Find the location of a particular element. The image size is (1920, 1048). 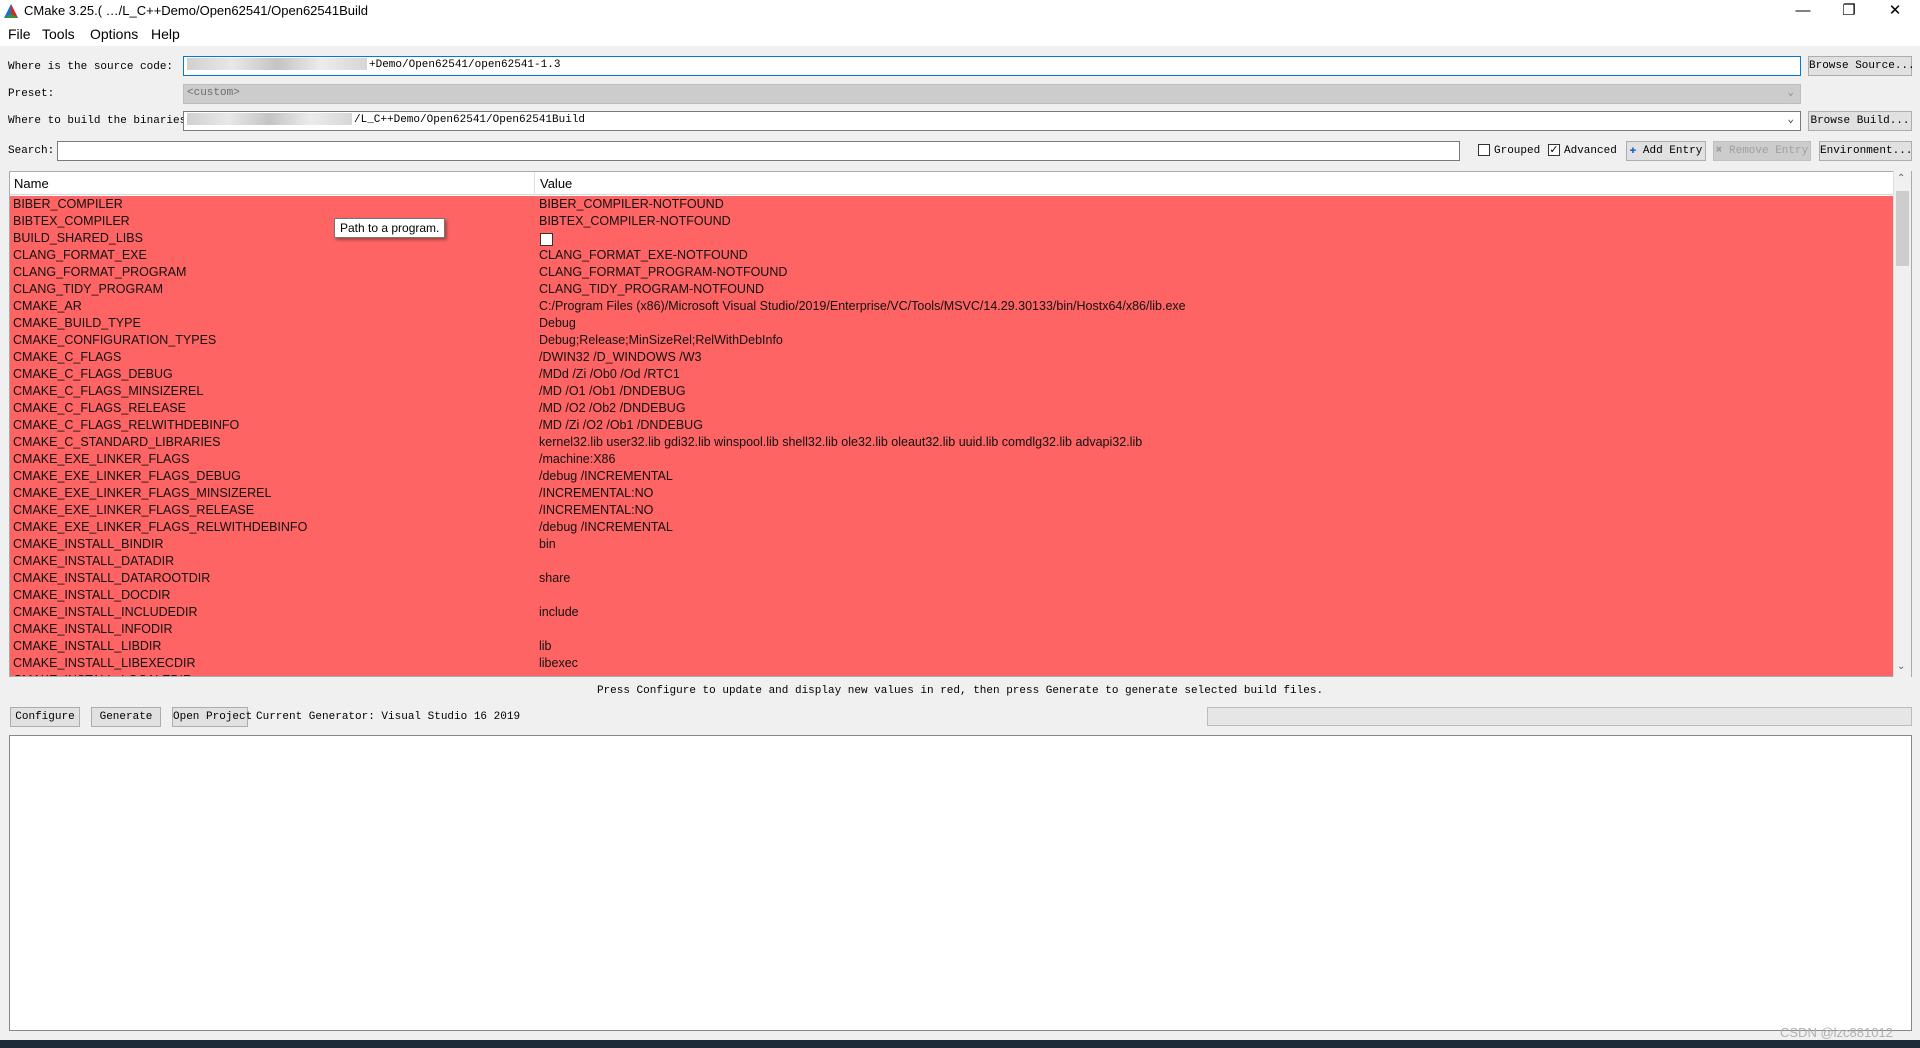

table-row: CMAKE_BUILD_TYPE Debug is located at coordinates (952, 323).